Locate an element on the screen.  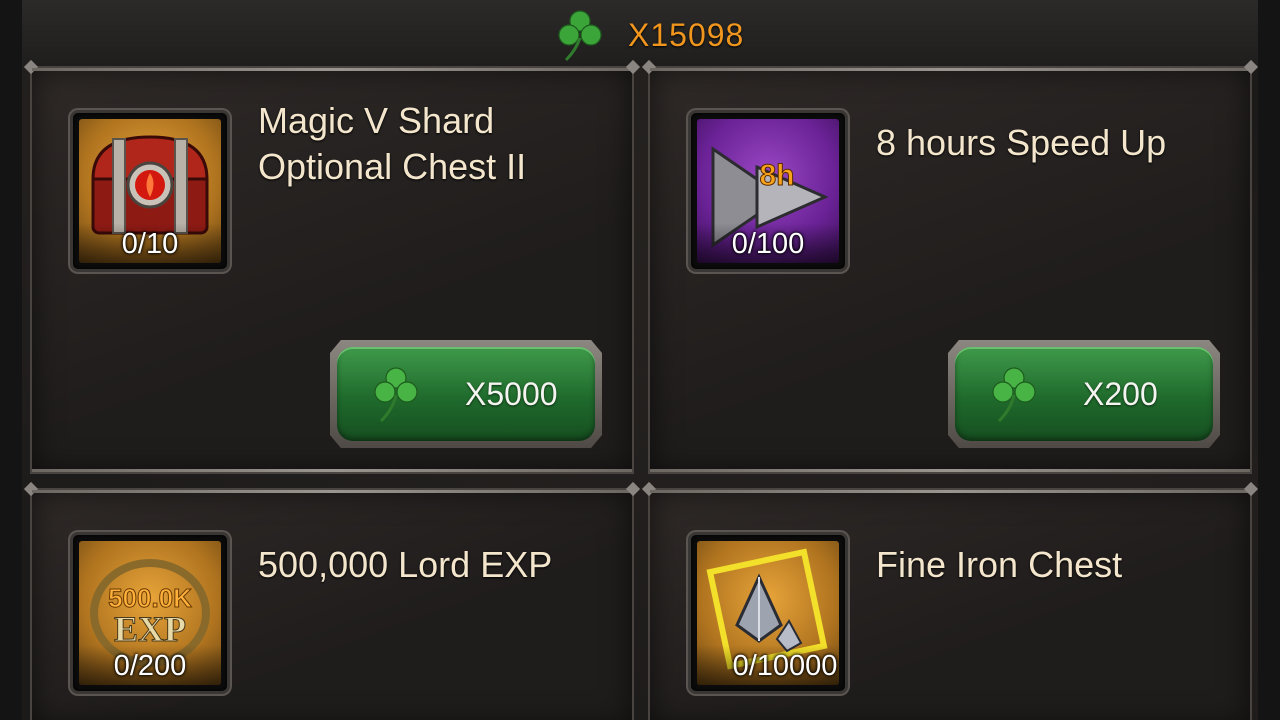
buy-button: X5000 is located at coordinates (466, 394).